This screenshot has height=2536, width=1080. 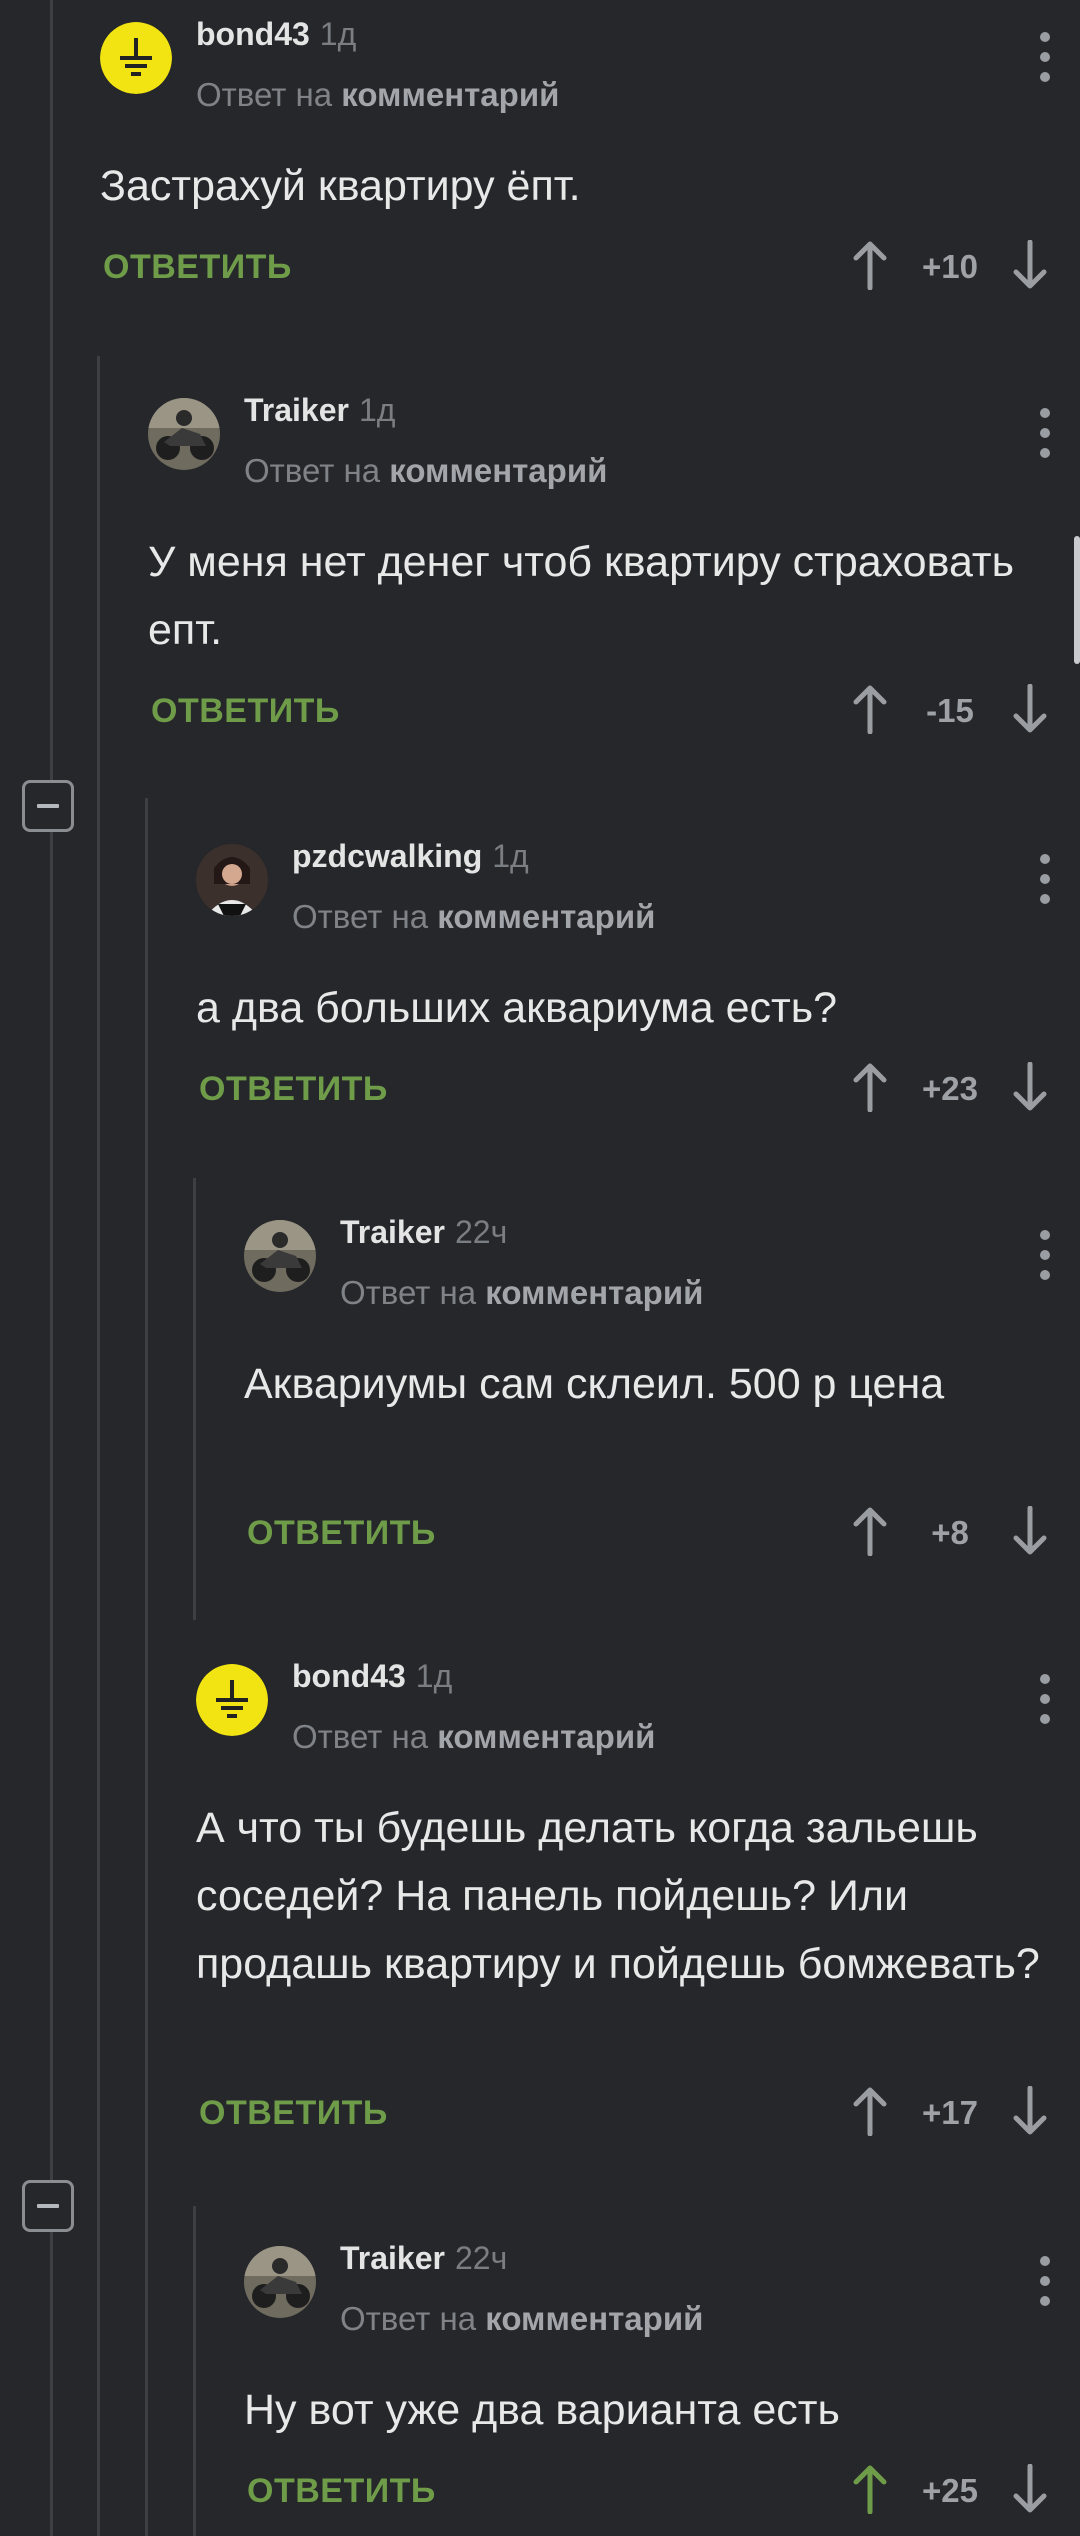 I want to click on vote-score: +8, so click(x=950, y=1532).